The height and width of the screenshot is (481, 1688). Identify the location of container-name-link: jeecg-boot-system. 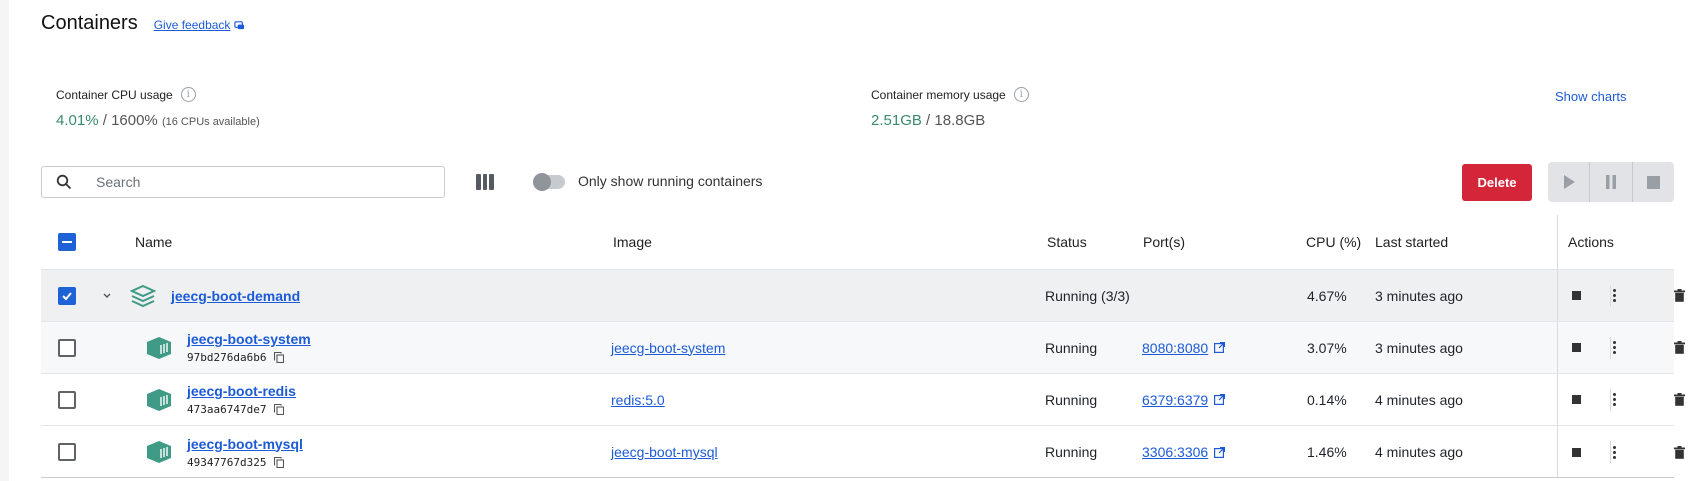
(249, 339).